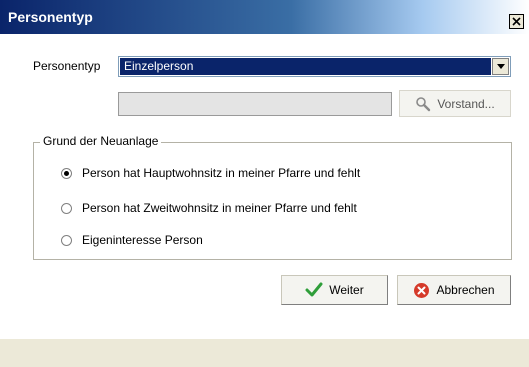 This screenshot has height=367, width=529. Describe the element at coordinates (264, 353) in the screenshot. I see `footer-bar` at that location.